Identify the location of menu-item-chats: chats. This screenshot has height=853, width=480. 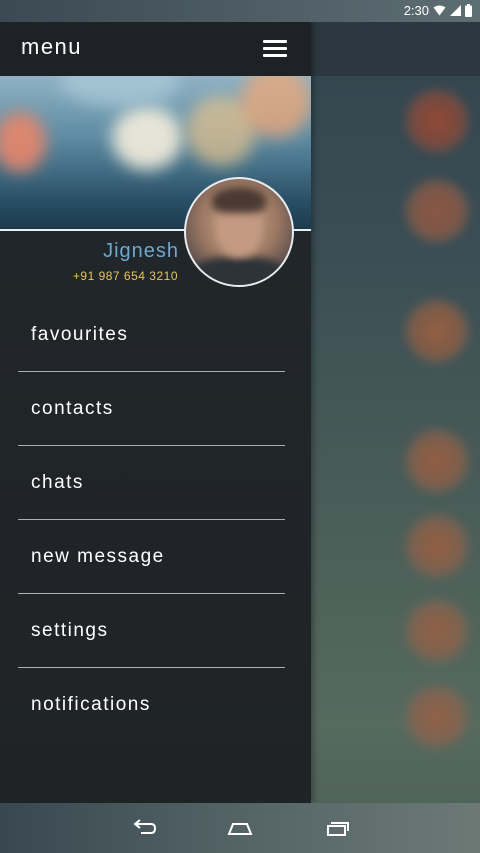
(151, 483).